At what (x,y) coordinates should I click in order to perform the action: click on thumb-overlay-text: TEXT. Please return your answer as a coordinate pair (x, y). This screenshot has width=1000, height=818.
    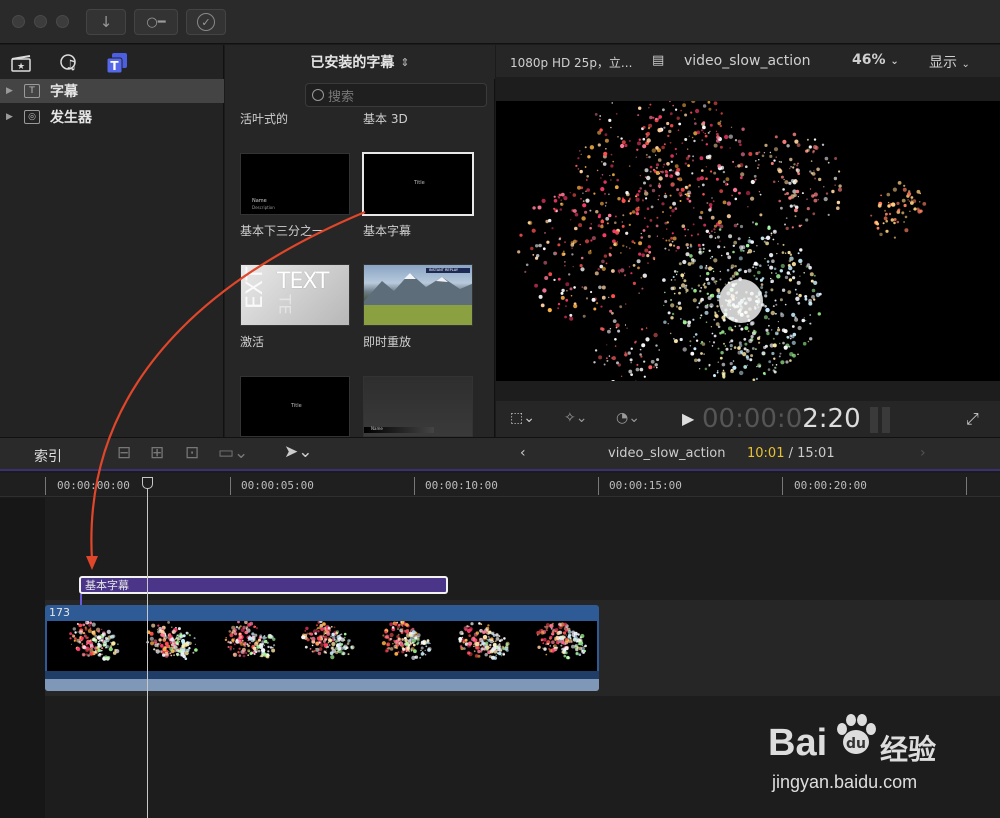
    Looking at the image, I should click on (303, 281).